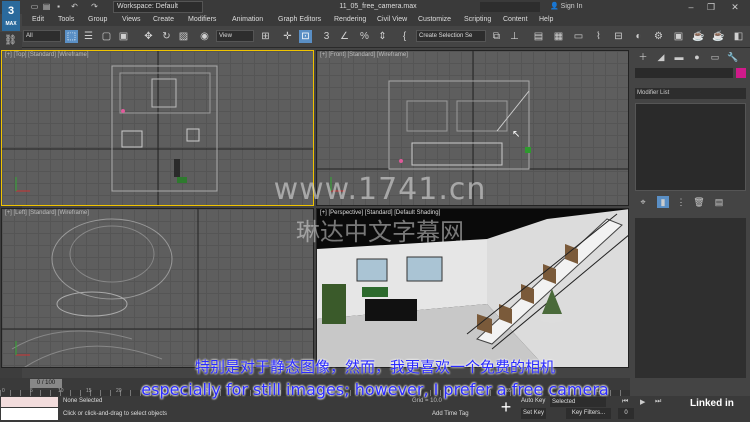 The image size is (750, 422). Describe the element at coordinates (715, 57) in the screenshot. I see `display-tab-icon: ▭` at that location.